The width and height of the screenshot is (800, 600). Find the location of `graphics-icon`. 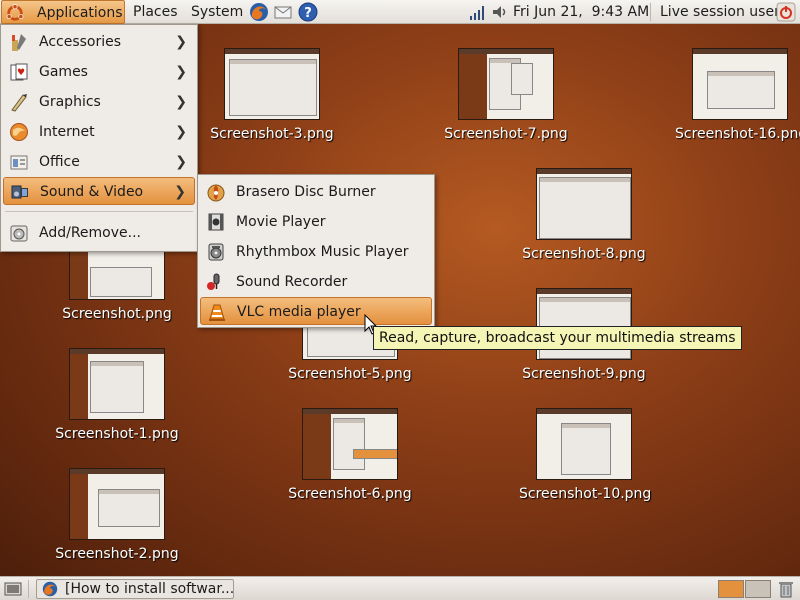

graphics-icon is located at coordinates (19, 103).